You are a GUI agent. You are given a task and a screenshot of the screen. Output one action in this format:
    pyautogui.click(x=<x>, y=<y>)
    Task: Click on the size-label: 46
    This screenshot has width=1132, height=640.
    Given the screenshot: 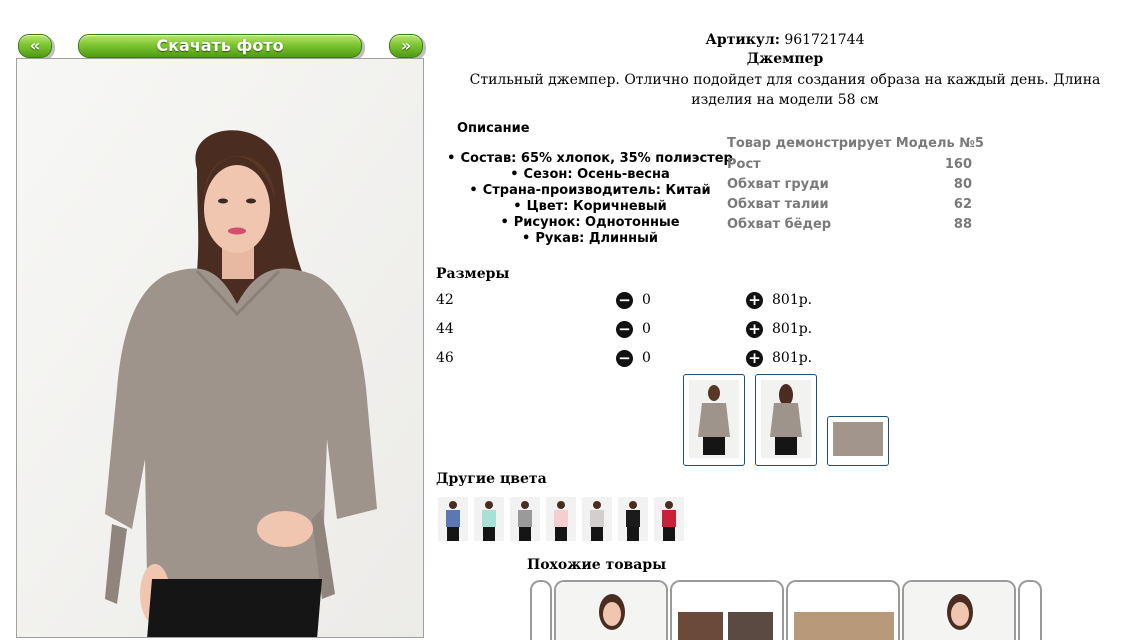 What is the action you would take?
    pyautogui.click(x=445, y=358)
    